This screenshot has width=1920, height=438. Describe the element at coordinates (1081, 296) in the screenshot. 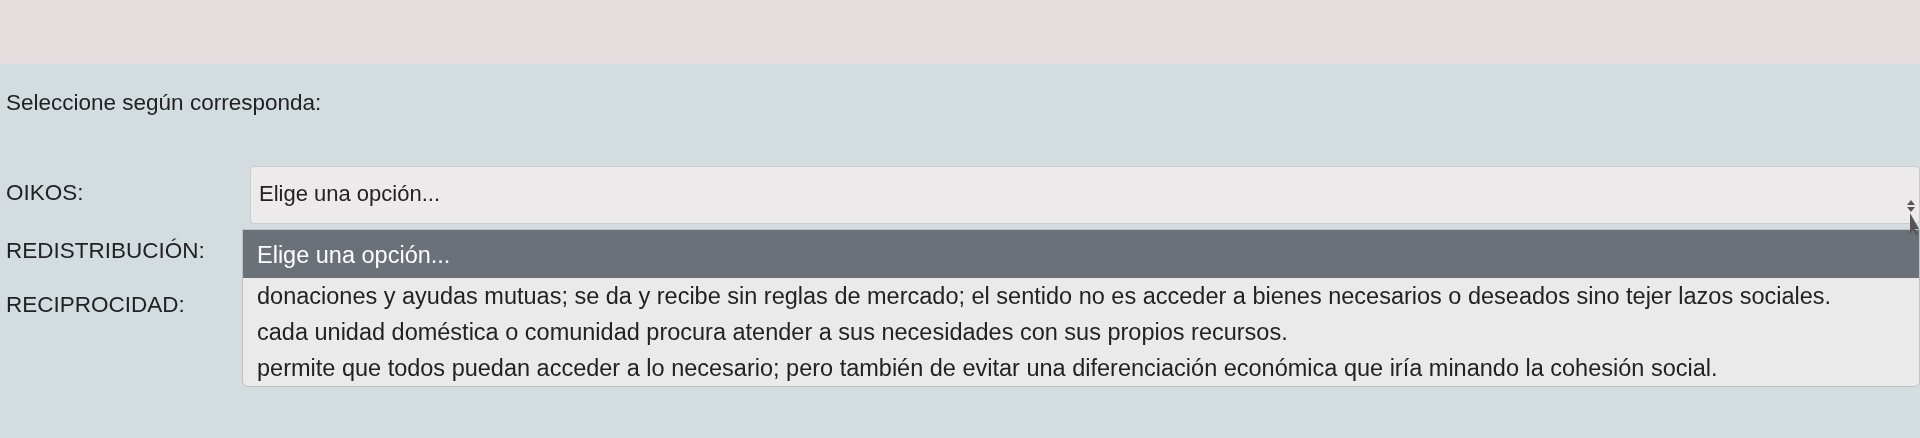

I see `dropdown-option: donaciones y ayudas mutuas; se da y recibe sin reglas de mercado; el sentido no es acceder a bienes necesarios o deseados sino tejer lazos sociales.` at that location.